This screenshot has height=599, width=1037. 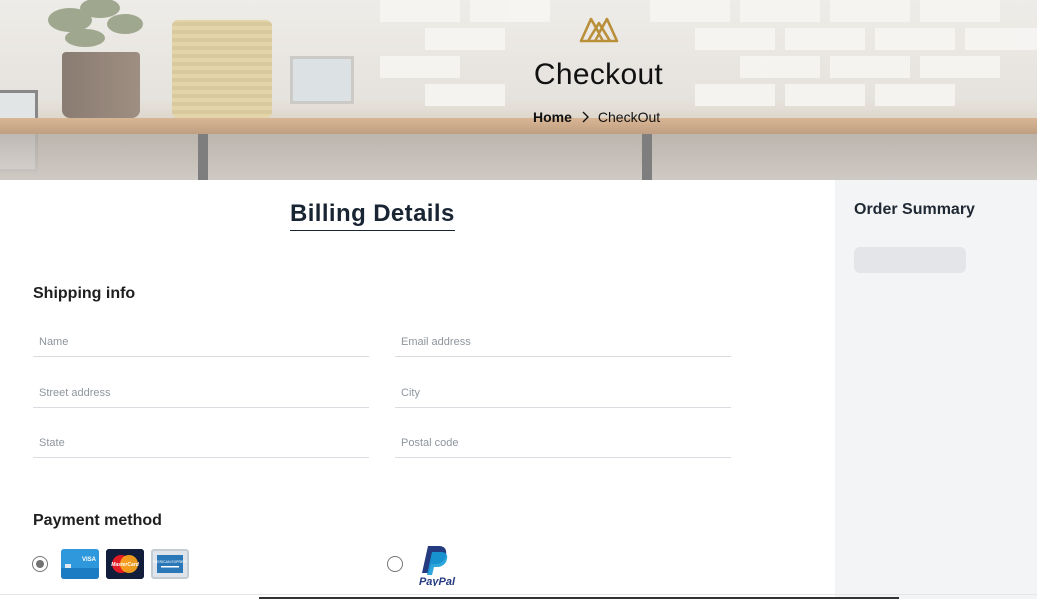 I want to click on mastercard-icon: MasterCard, so click(x=125, y=564).